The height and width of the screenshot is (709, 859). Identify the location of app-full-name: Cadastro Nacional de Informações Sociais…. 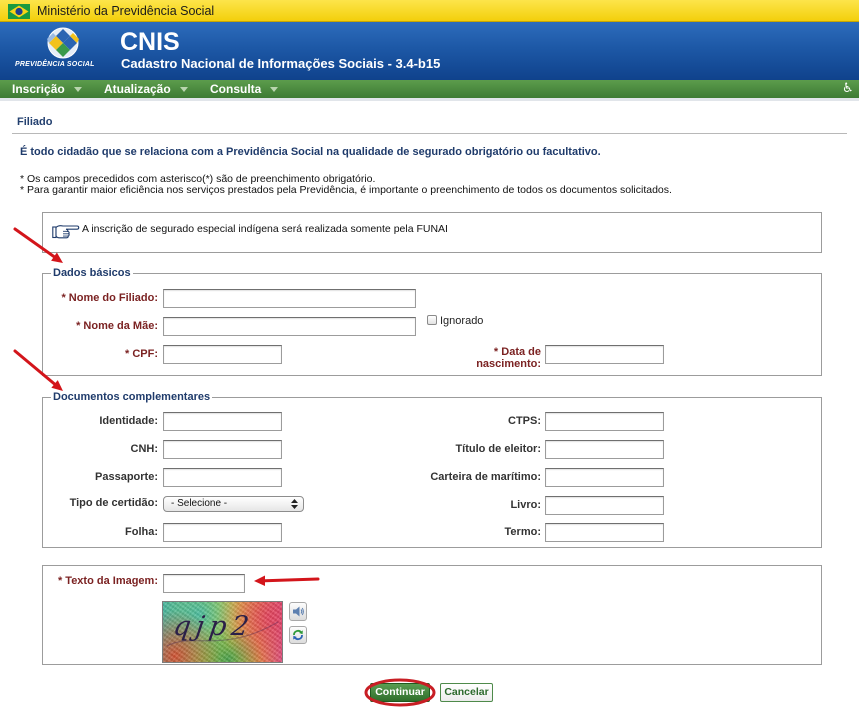
(281, 63).